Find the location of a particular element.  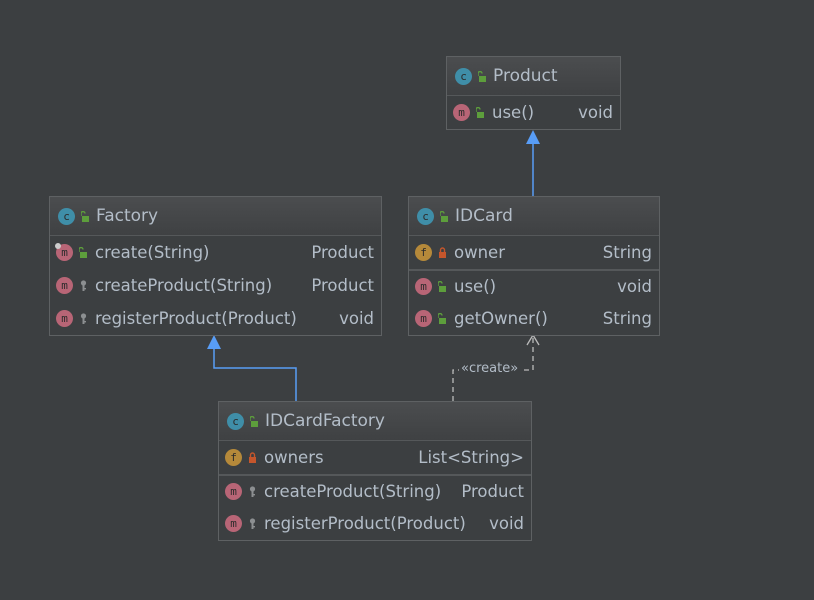

generalization-idcardfactory-factory is located at coordinates (252, 368).